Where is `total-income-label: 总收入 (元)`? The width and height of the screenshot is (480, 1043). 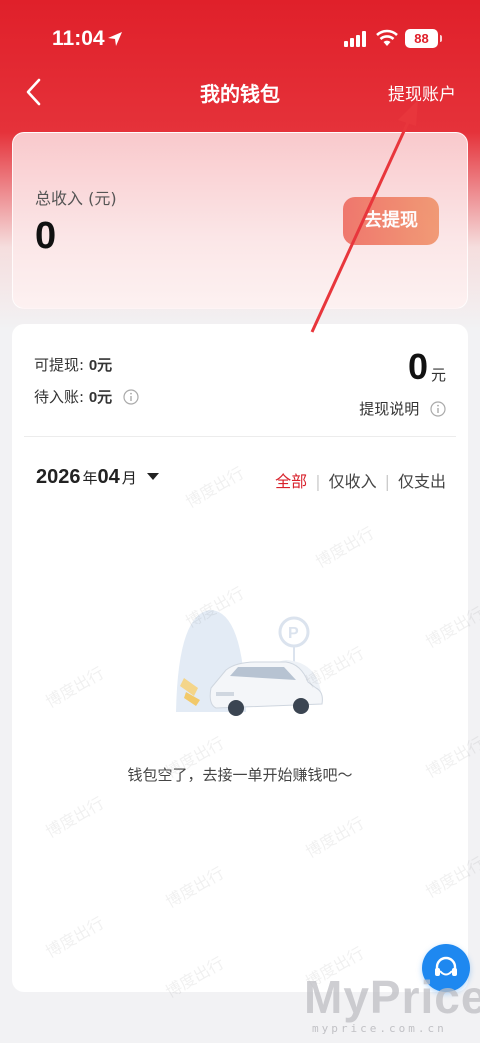
total-income-label: 总收入 (元) is located at coordinates (76, 198).